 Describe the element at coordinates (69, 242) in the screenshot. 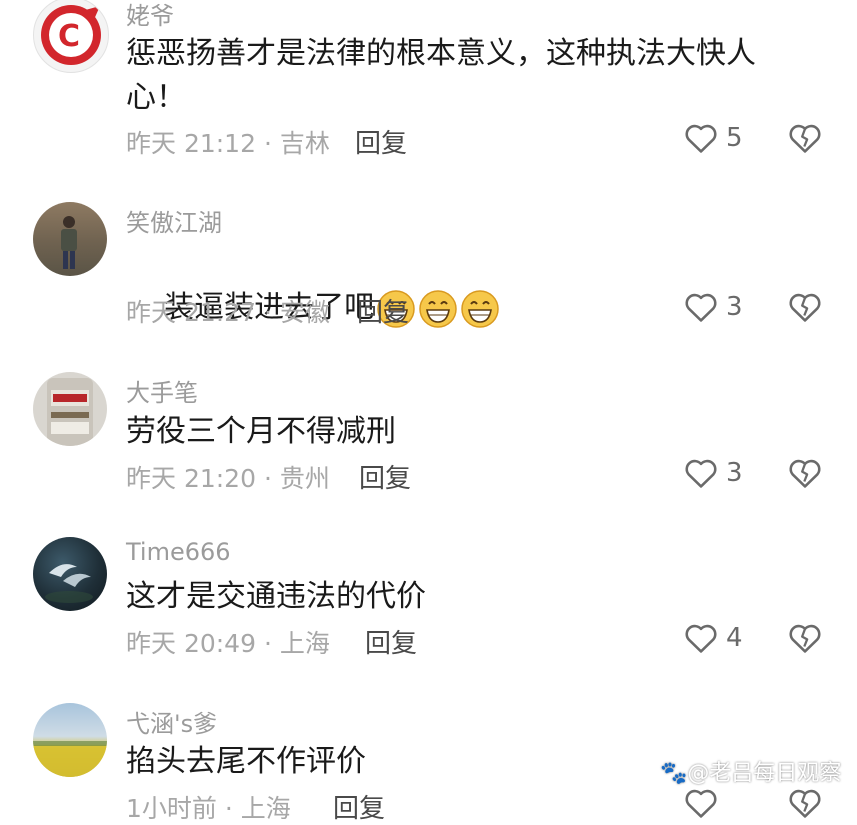

I see `person-photo-icon` at that location.